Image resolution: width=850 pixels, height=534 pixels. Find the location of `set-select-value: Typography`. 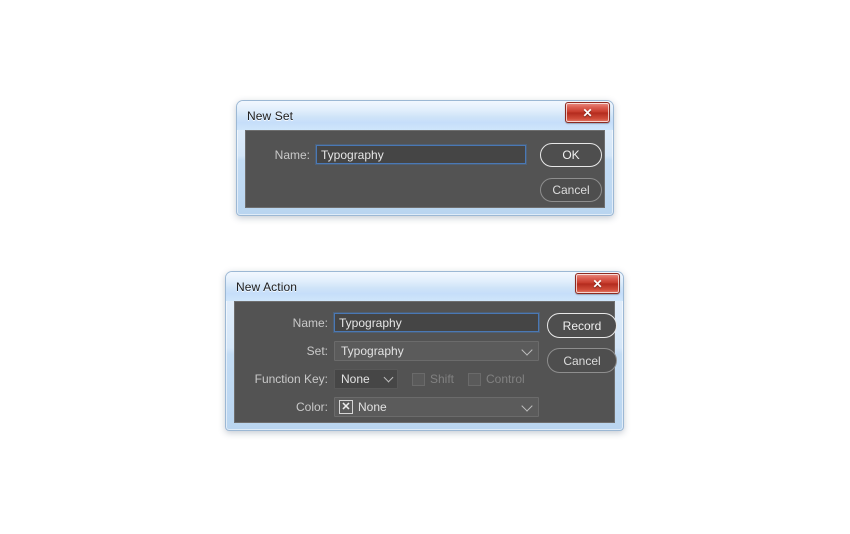

set-select-value: Typography is located at coordinates (372, 351).